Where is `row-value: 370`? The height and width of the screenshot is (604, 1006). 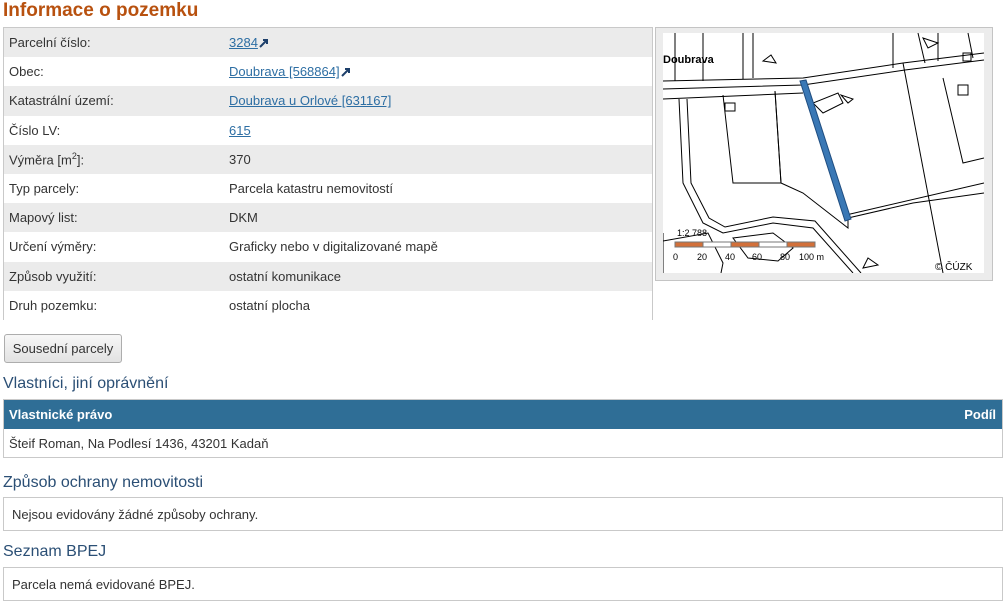 row-value: 370 is located at coordinates (240, 159).